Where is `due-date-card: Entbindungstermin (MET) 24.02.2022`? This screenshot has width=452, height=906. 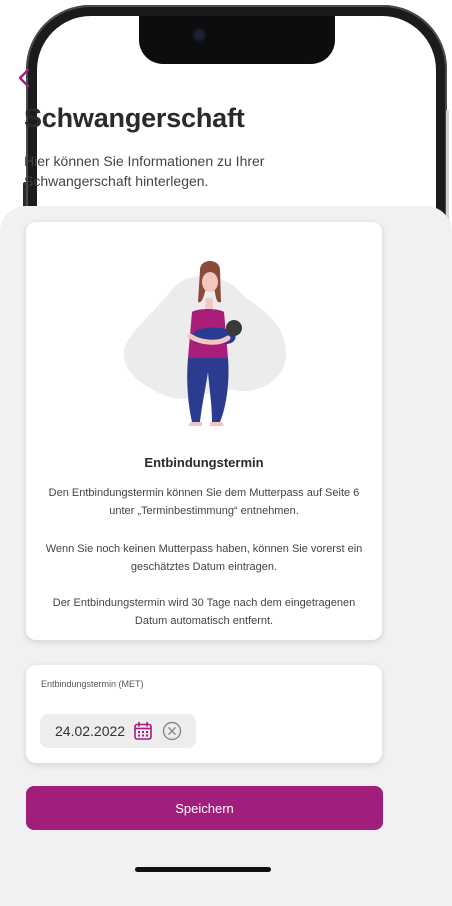 due-date-card: Entbindungstermin (MET) 24.02.2022 is located at coordinates (204, 714).